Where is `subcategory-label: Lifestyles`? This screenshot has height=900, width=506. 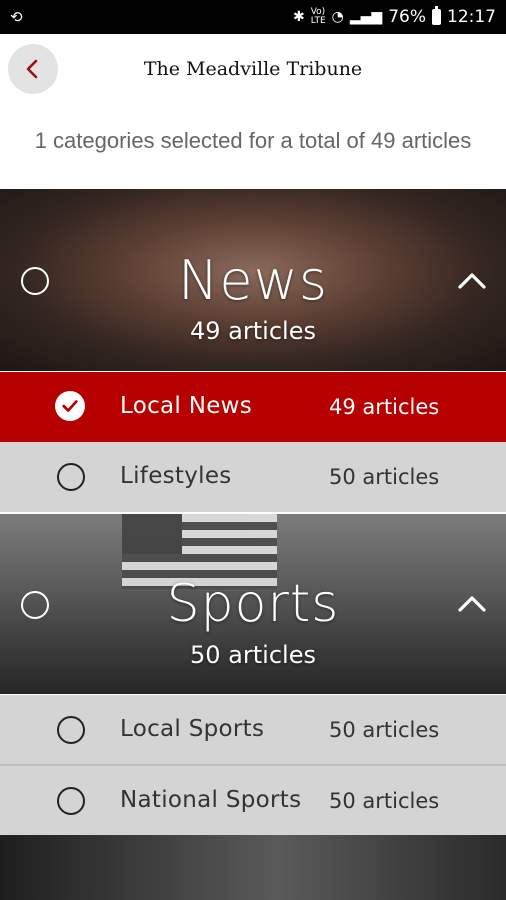
subcategory-label: Lifestyles is located at coordinates (176, 476).